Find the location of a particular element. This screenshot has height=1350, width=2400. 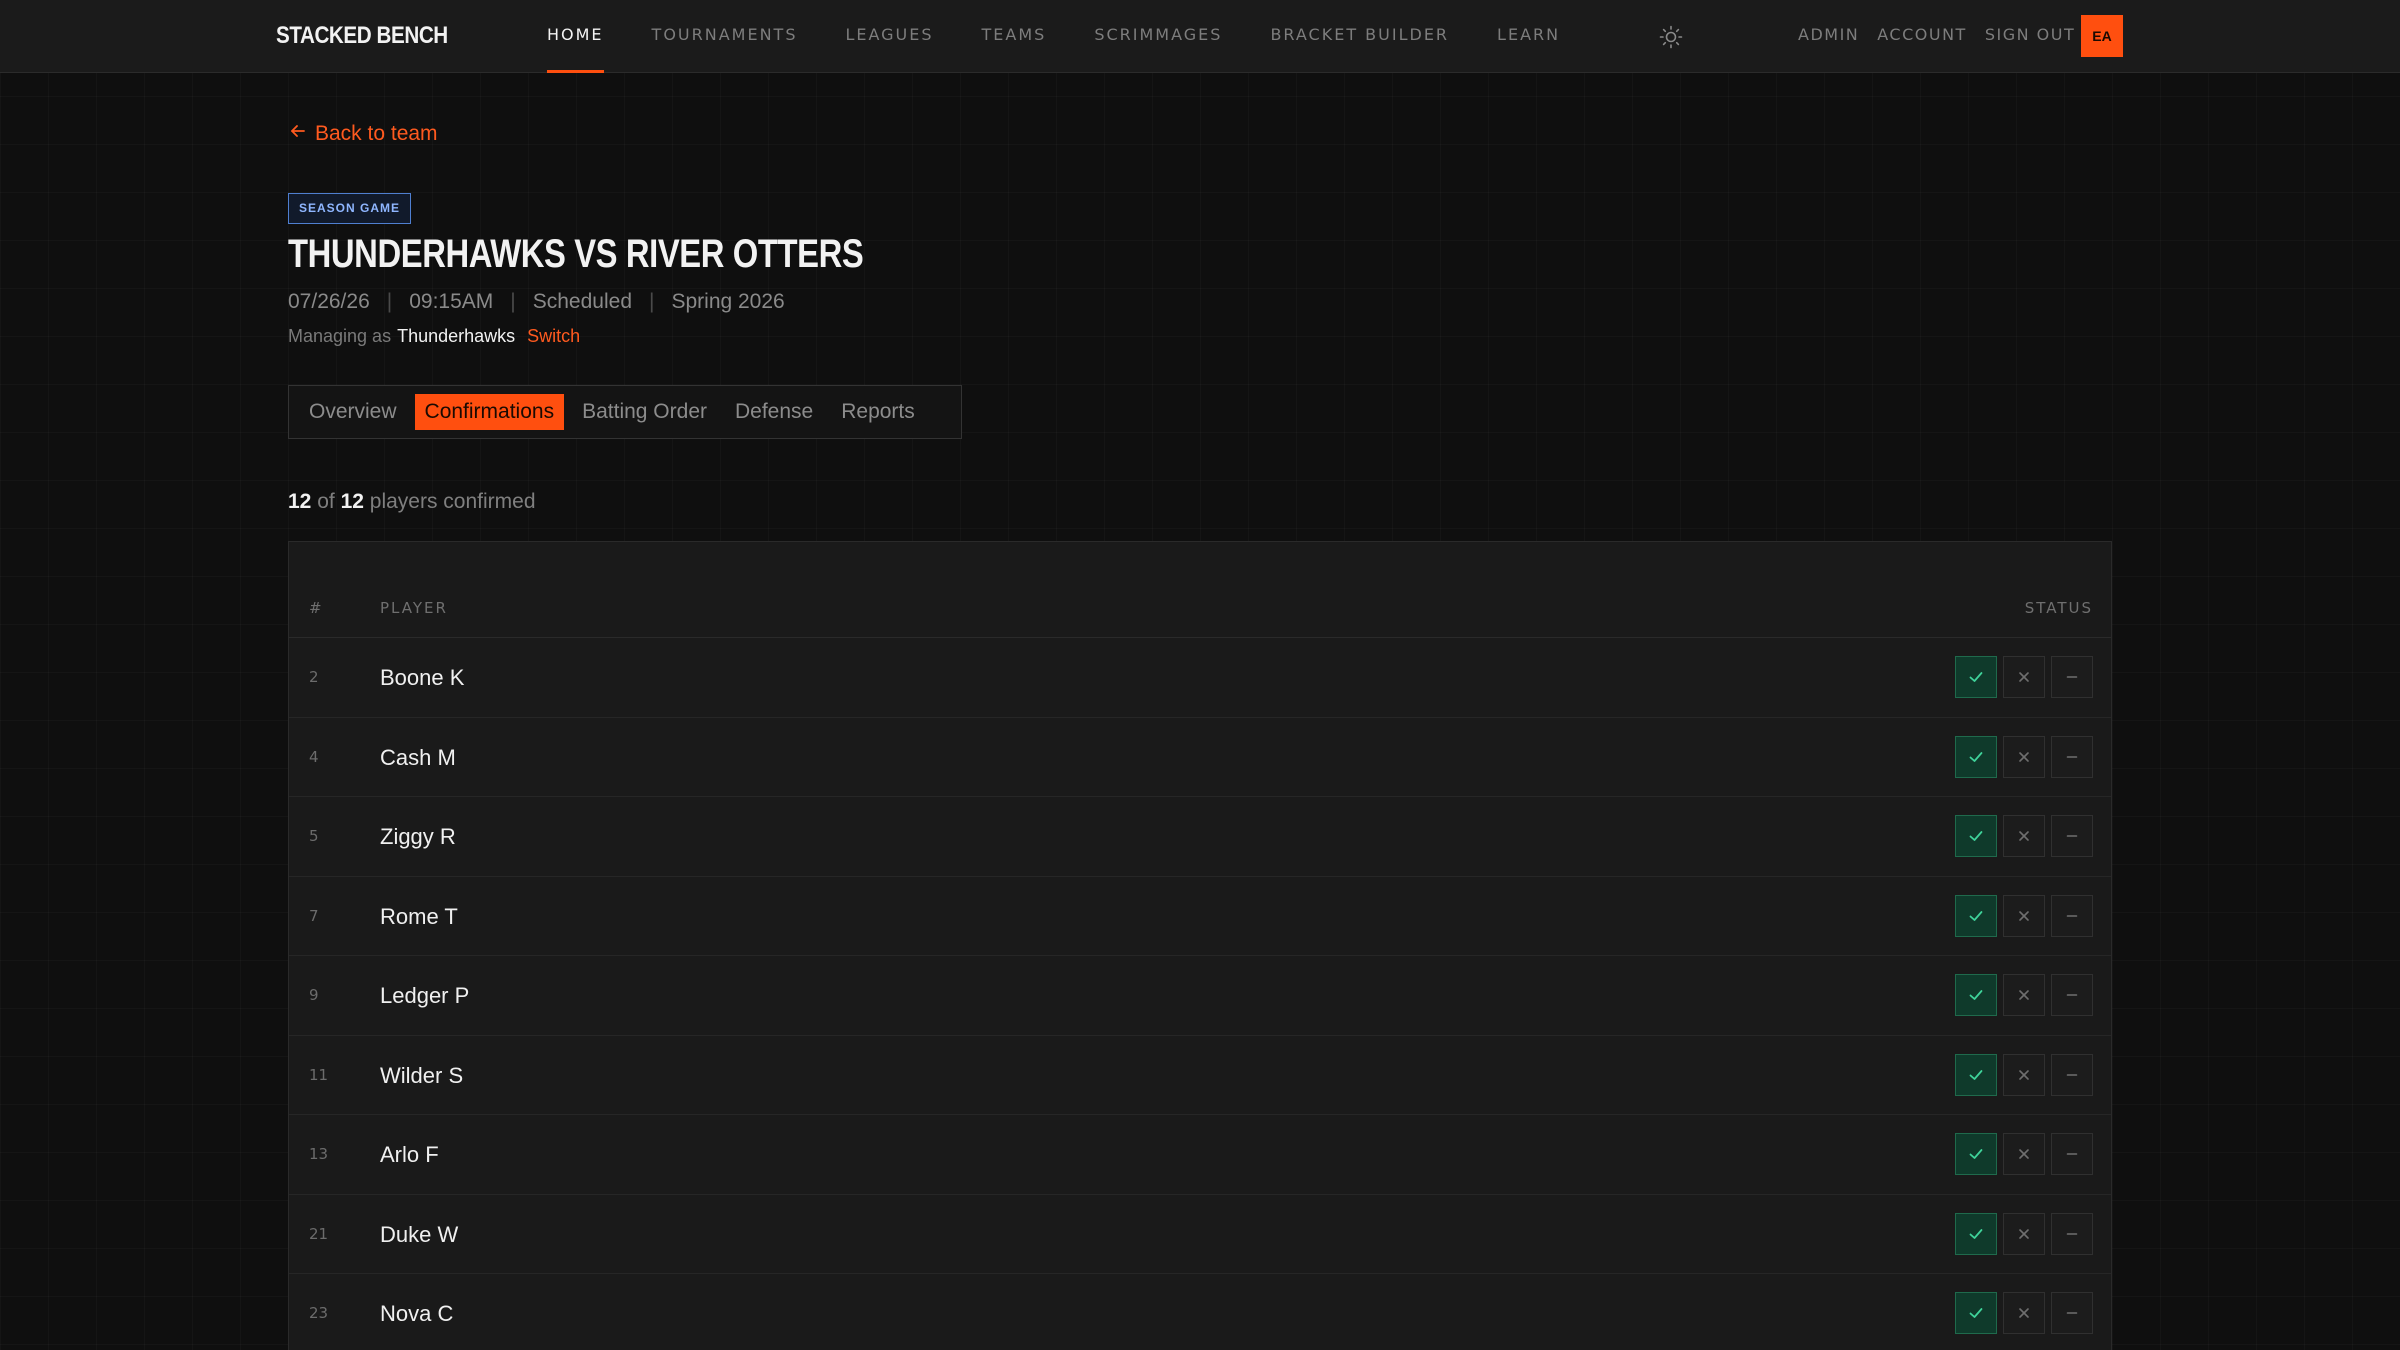

player-number: 9 is located at coordinates (314, 995).